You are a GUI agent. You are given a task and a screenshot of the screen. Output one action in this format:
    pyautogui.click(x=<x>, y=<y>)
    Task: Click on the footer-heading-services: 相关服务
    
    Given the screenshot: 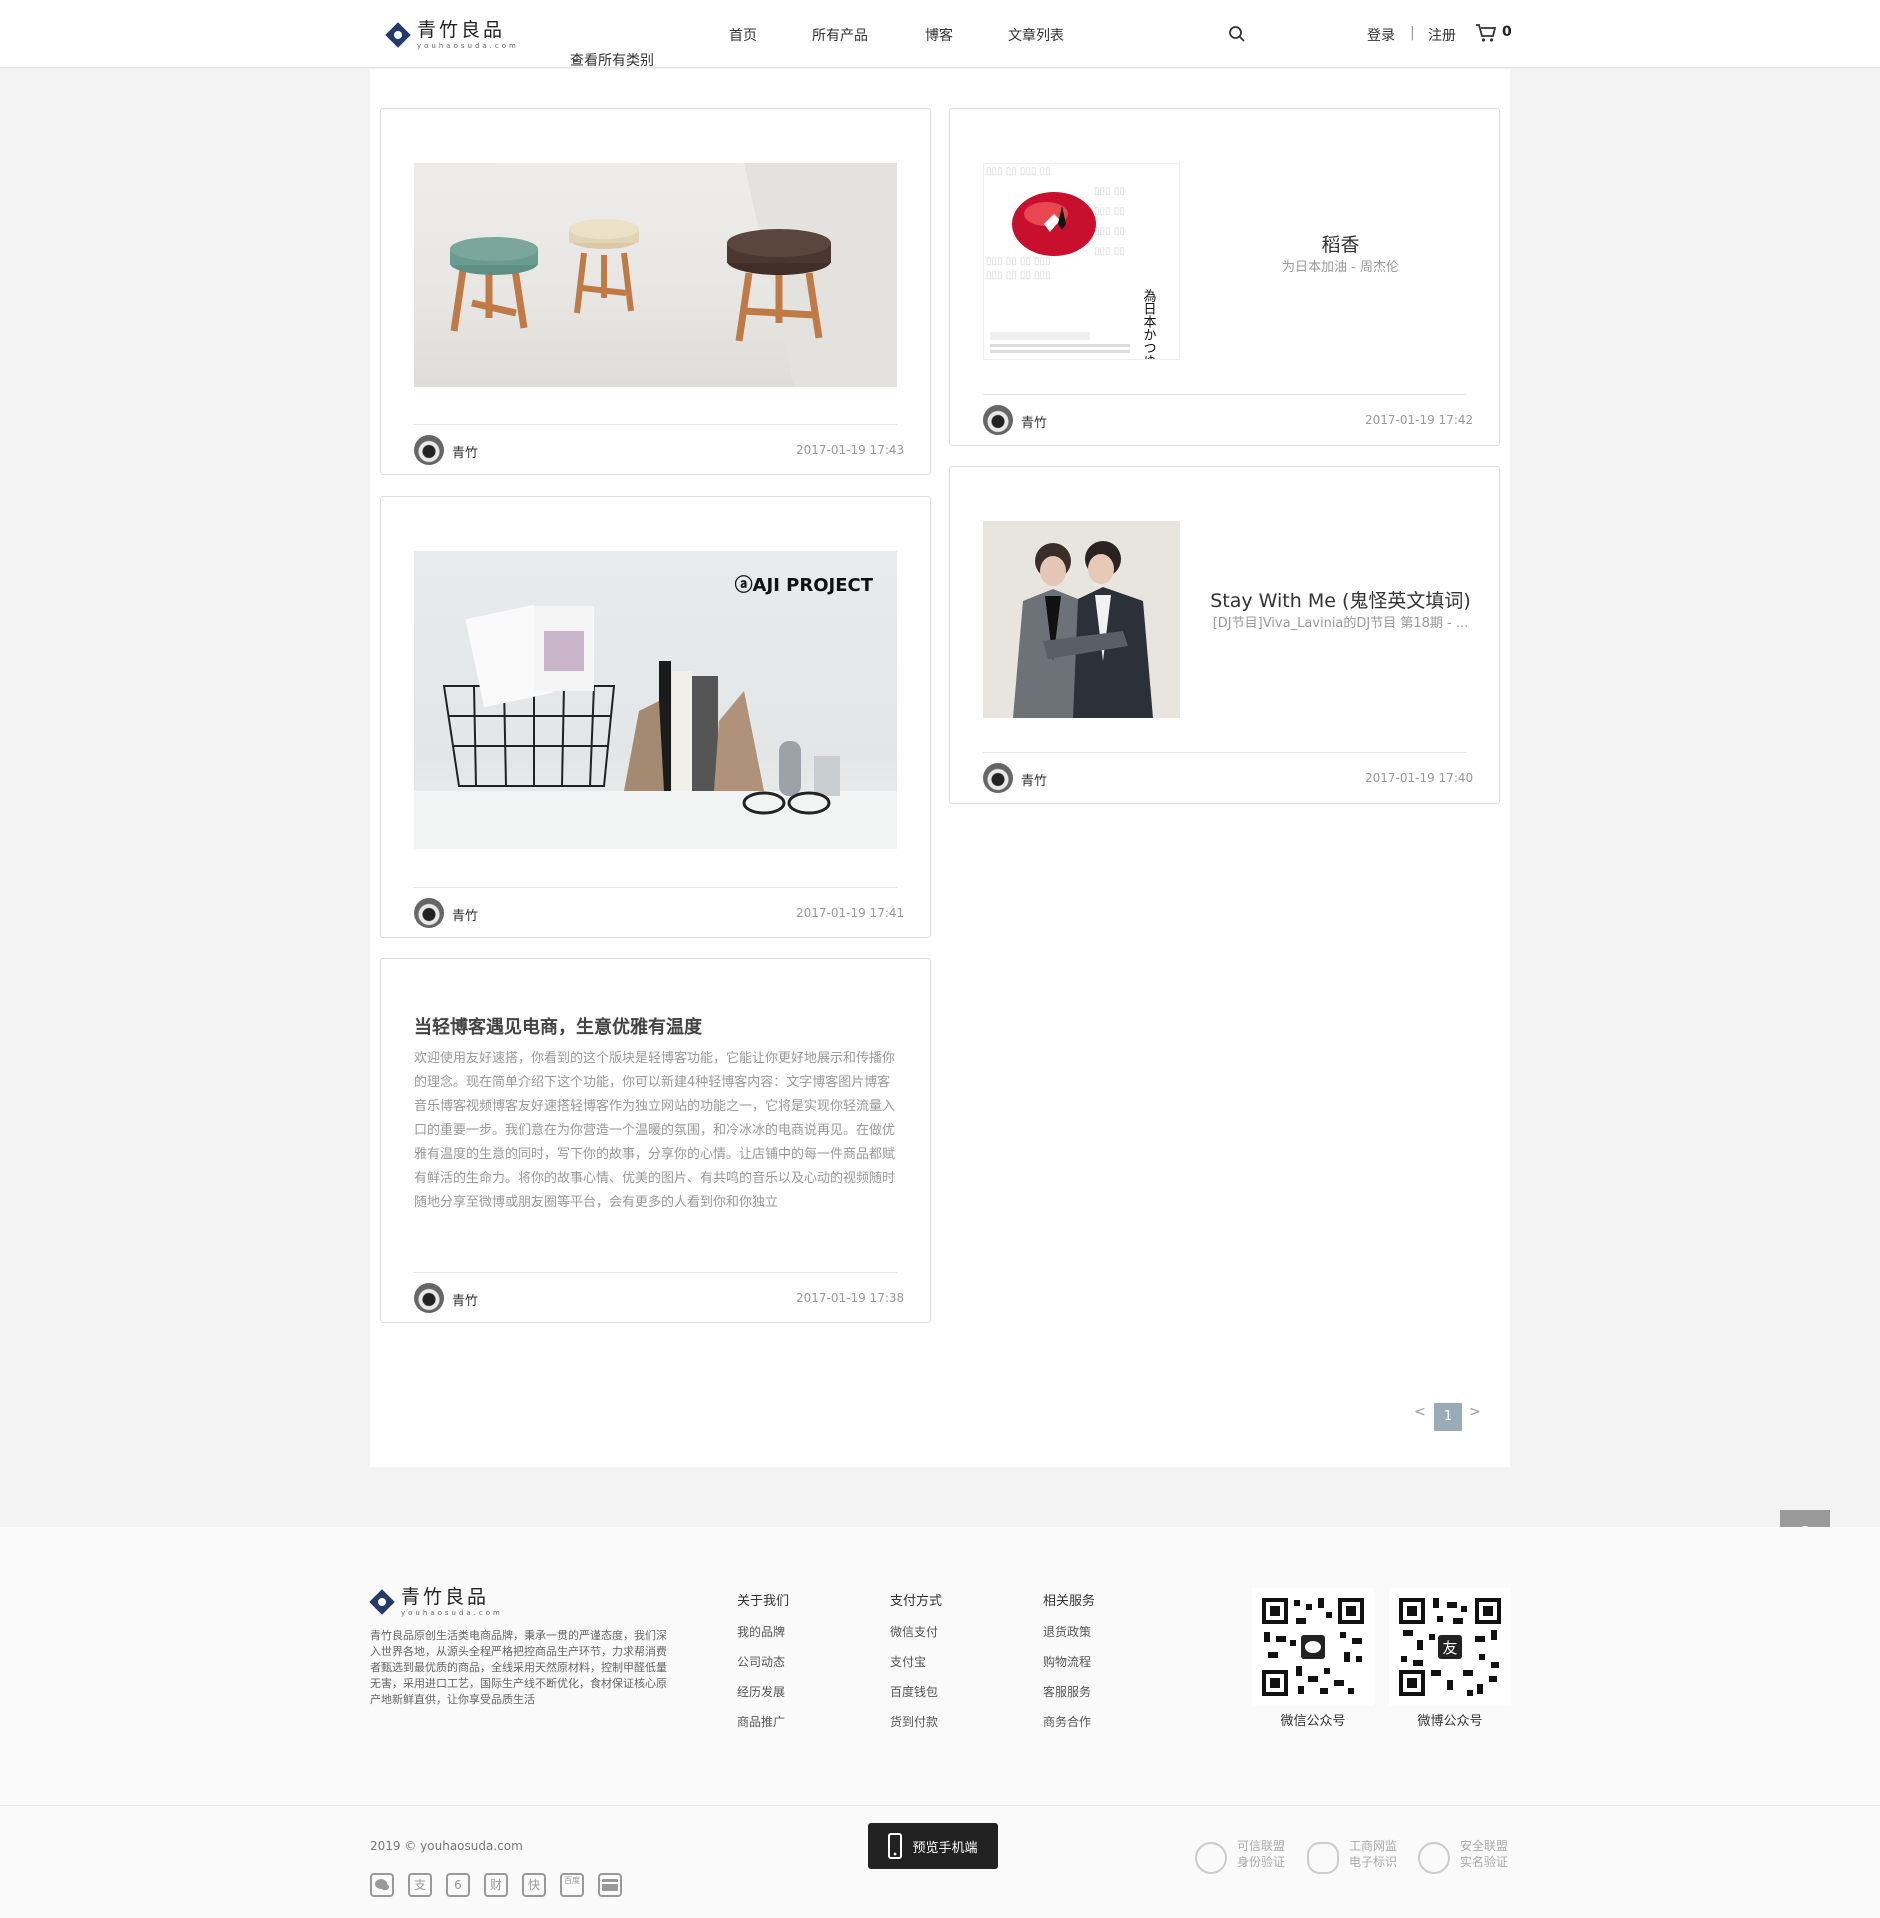 What is the action you would take?
    pyautogui.click(x=1069, y=1601)
    